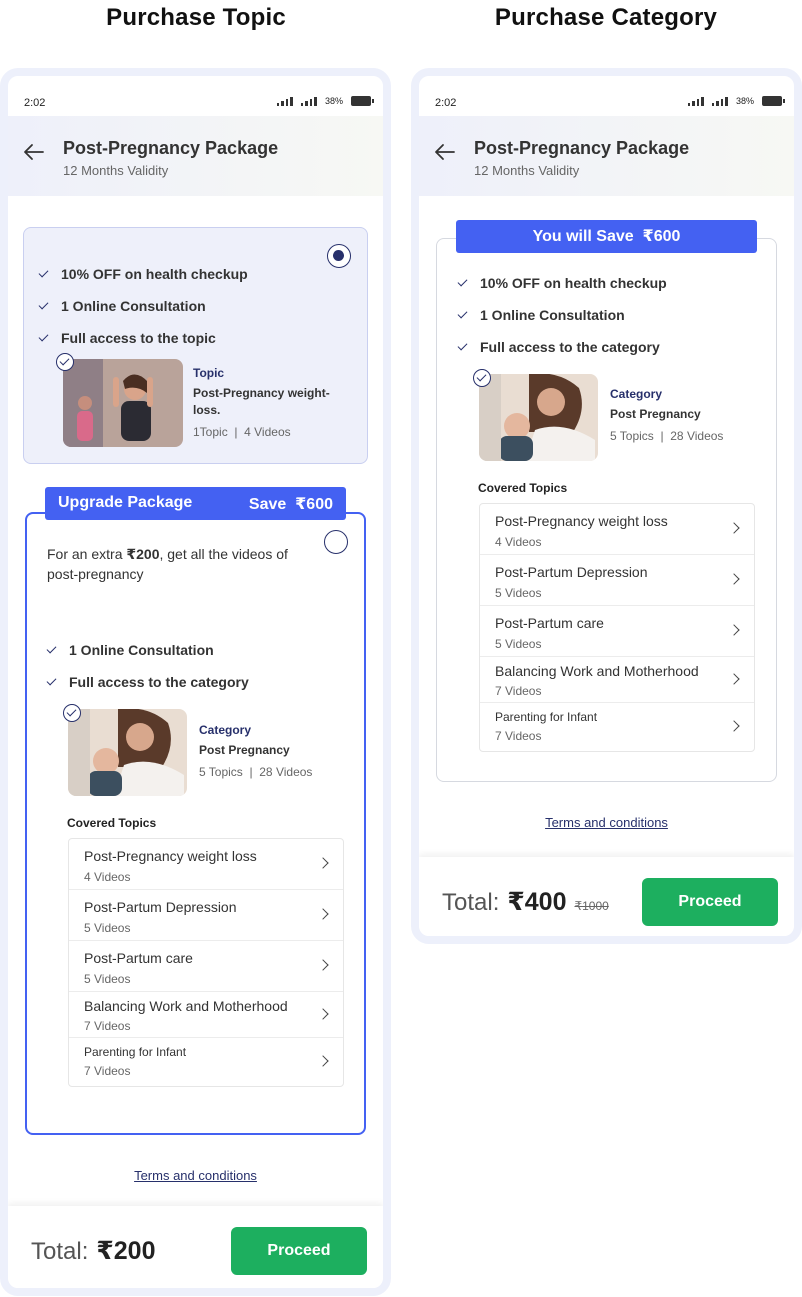 This screenshot has width=802, height=1297. Describe the element at coordinates (127, 752) in the screenshot. I see `category-thumbnail` at that location.